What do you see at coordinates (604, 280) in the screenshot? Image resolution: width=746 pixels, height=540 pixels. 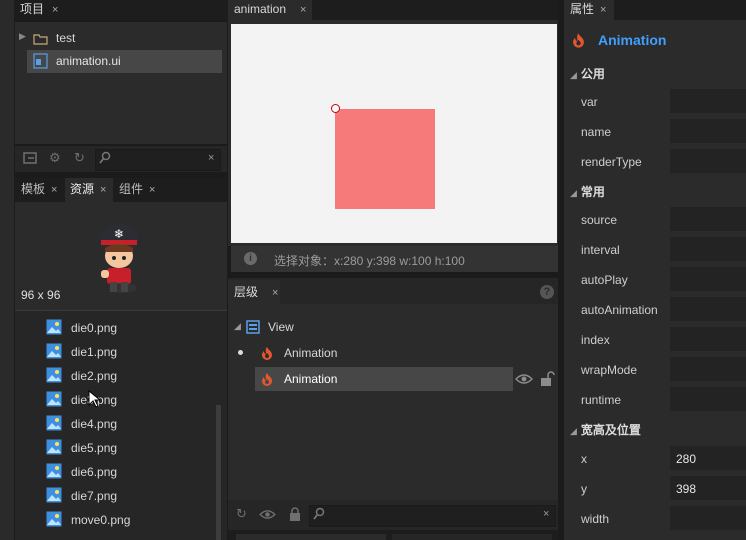 I see `property-label: autoPlay` at bounding box center [604, 280].